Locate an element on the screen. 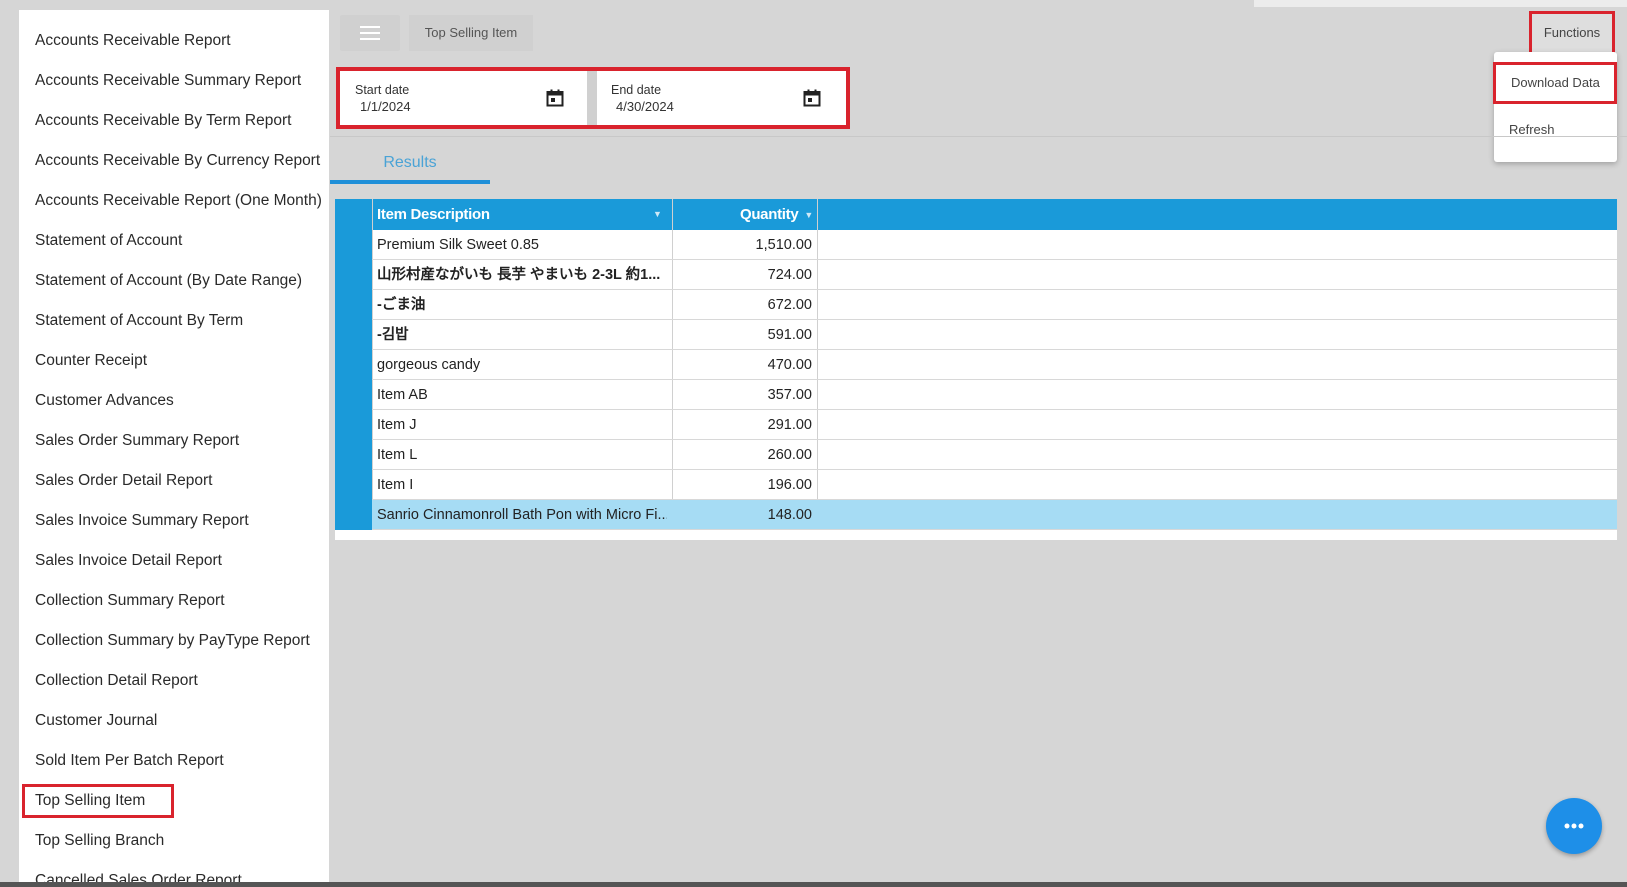 The image size is (1627, 887). sidebar-item: Accounts Receivable By Currency Report is located at coordinates (177, 161).